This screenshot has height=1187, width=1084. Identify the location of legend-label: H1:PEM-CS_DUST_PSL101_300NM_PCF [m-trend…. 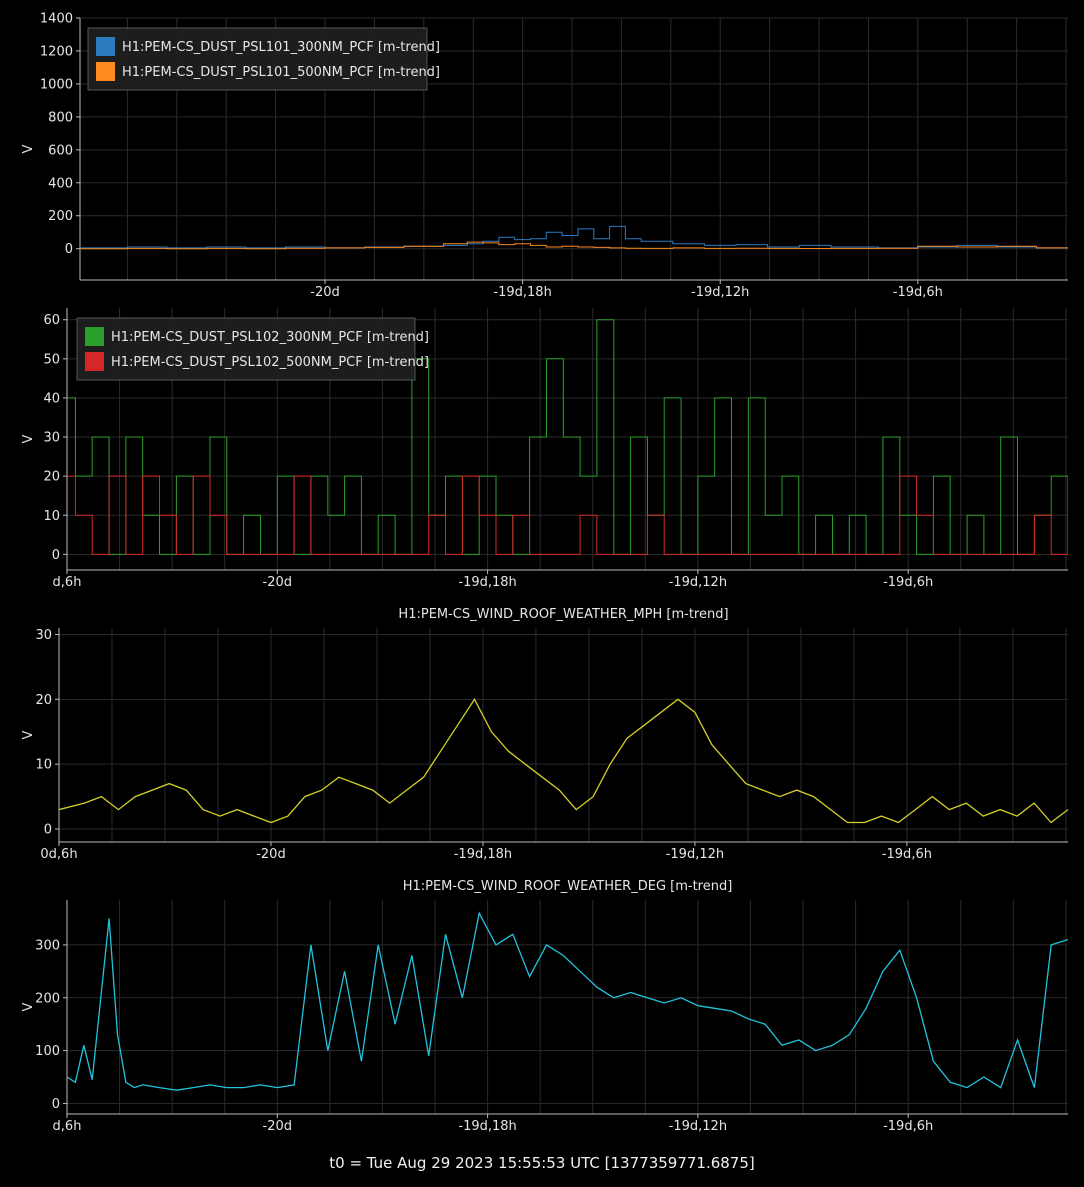
(281, 47).